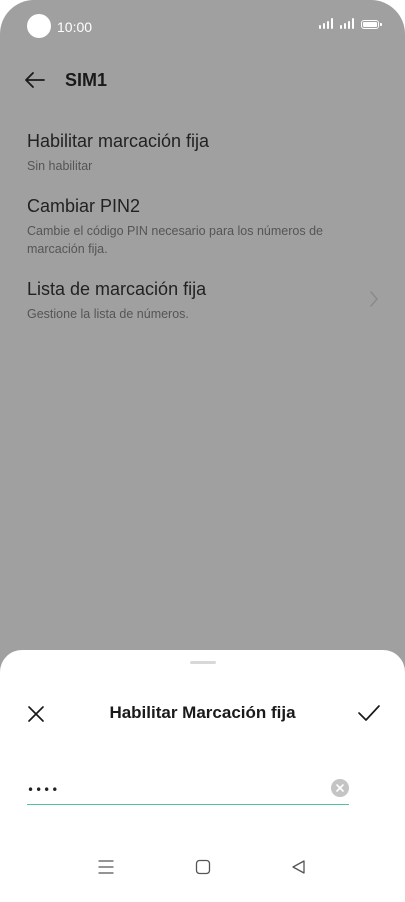  I want to click on signal-icon, so click(326, 23).